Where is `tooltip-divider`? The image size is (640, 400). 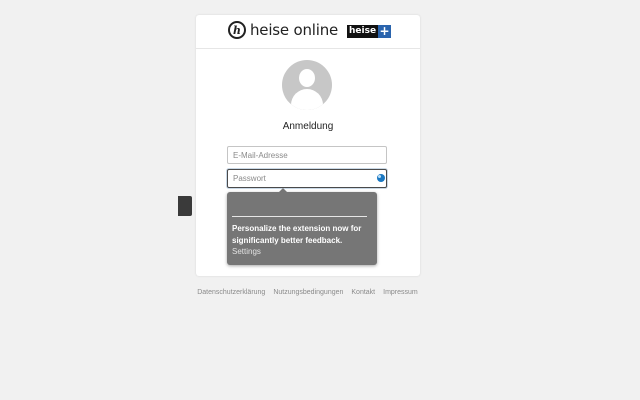
tooltip-divider is located at coordinates (299, 216).